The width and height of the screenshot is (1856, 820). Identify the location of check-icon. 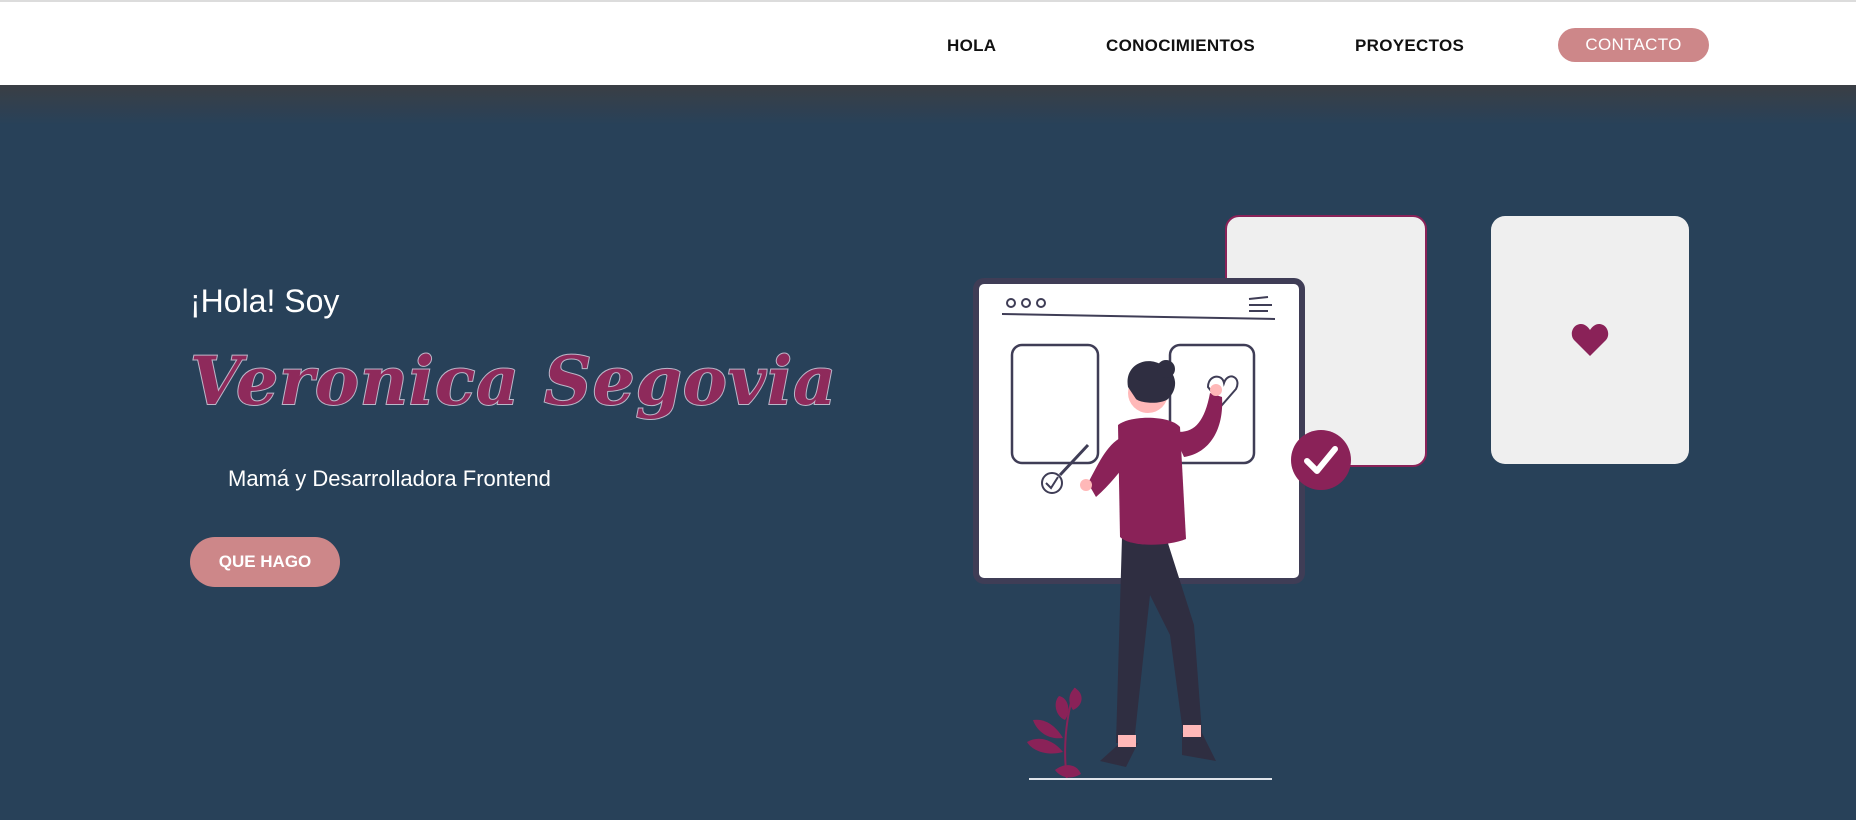
(1321, 460).